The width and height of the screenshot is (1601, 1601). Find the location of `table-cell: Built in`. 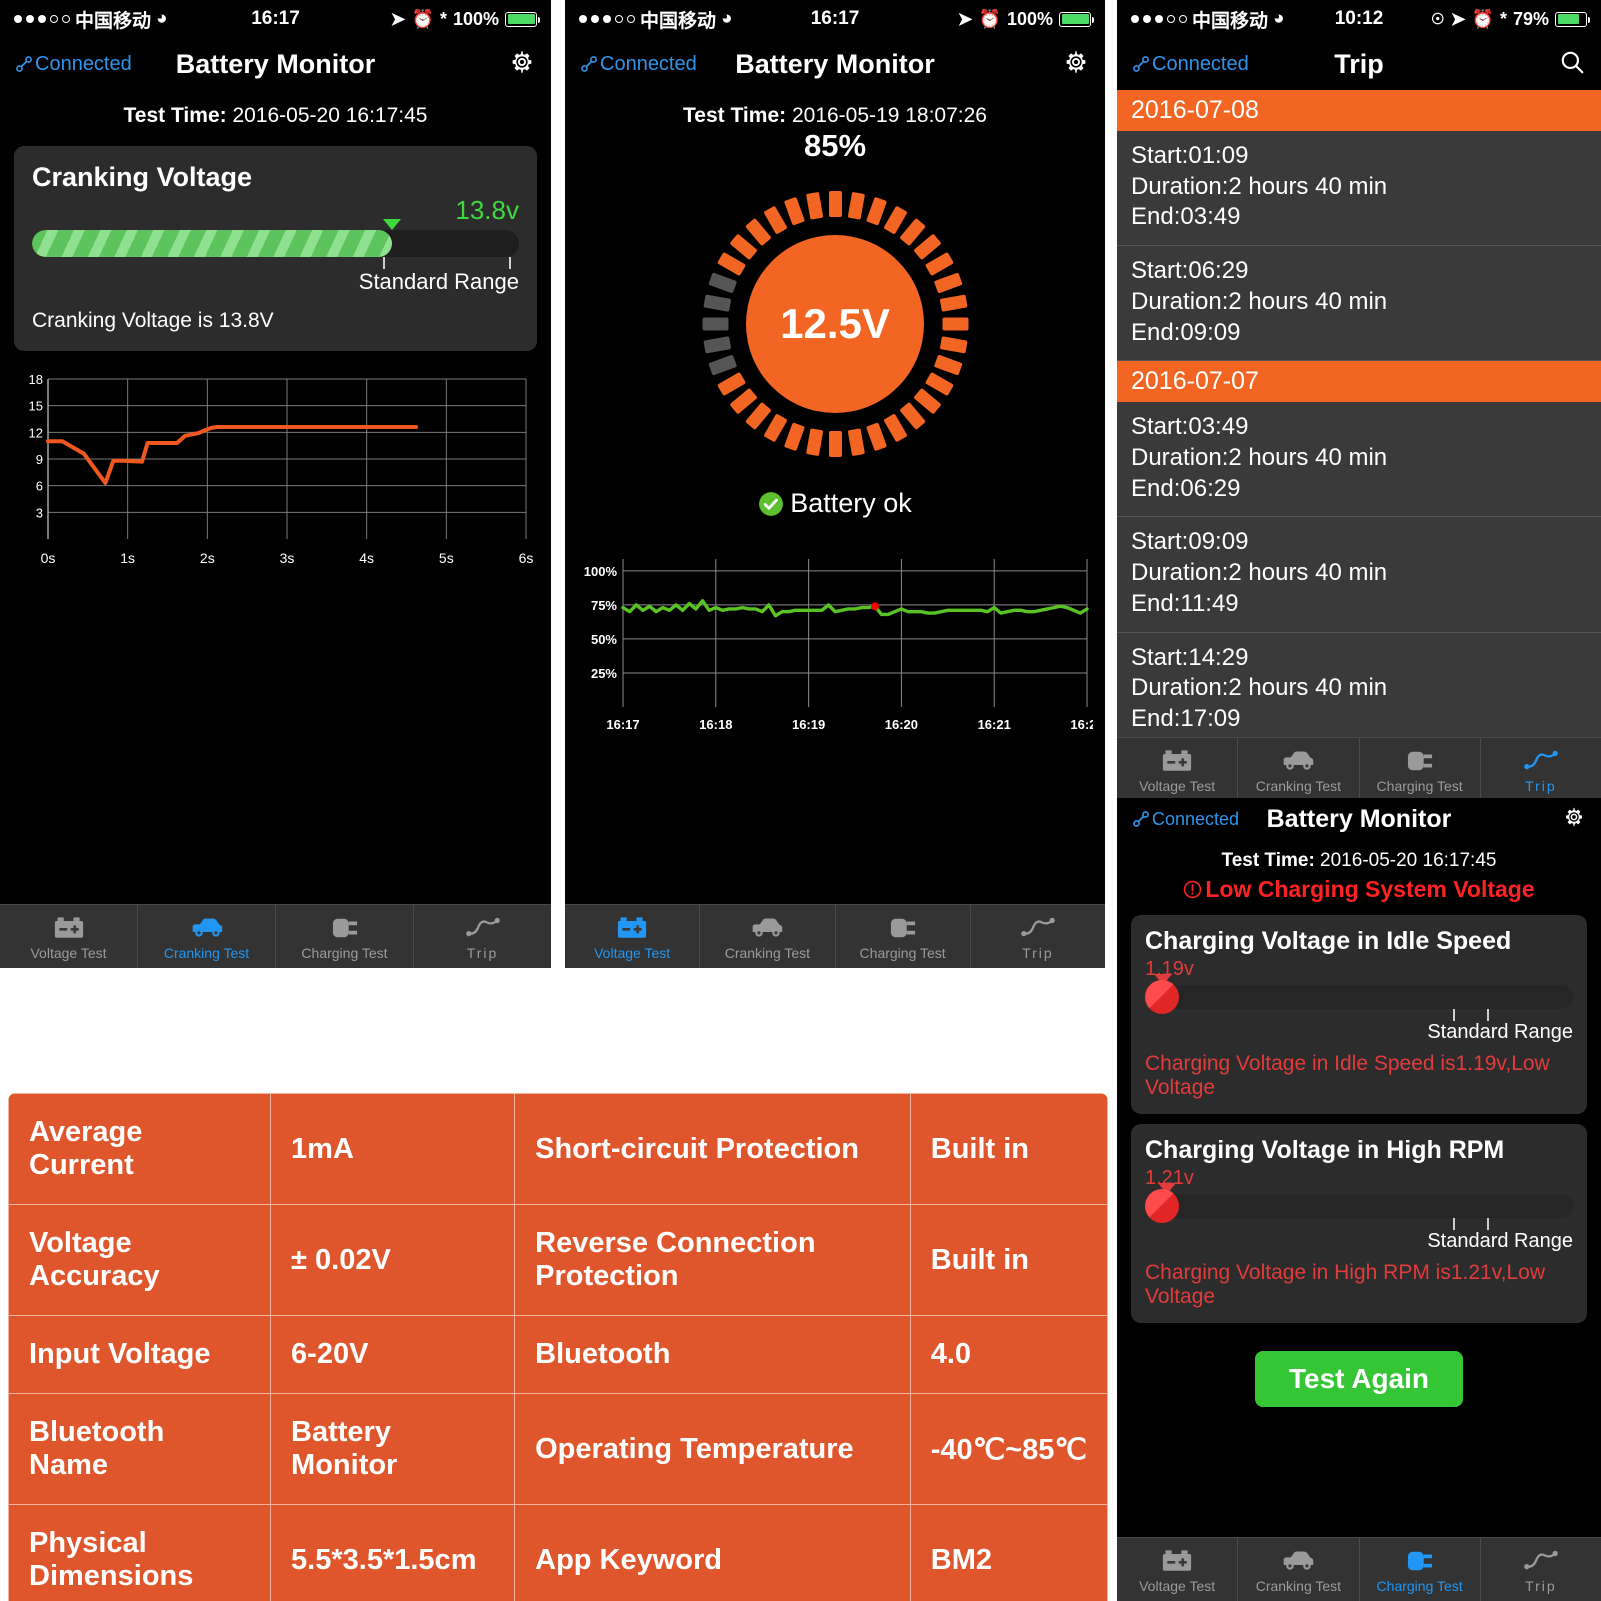

table-cell: Built in is located at coordinates (1008, 1149).